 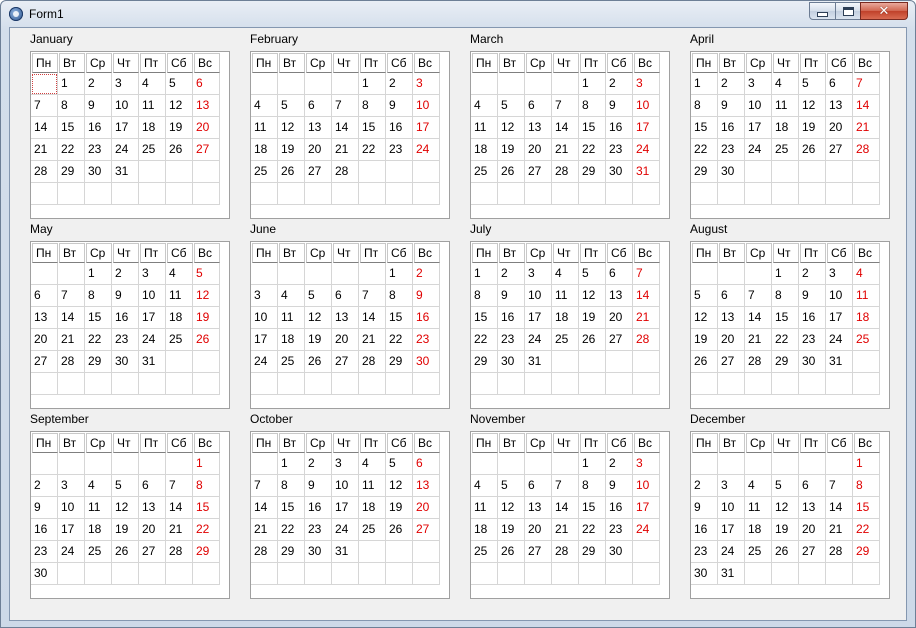 I want to click on day-cell: 10, so click(x=731, y=508).